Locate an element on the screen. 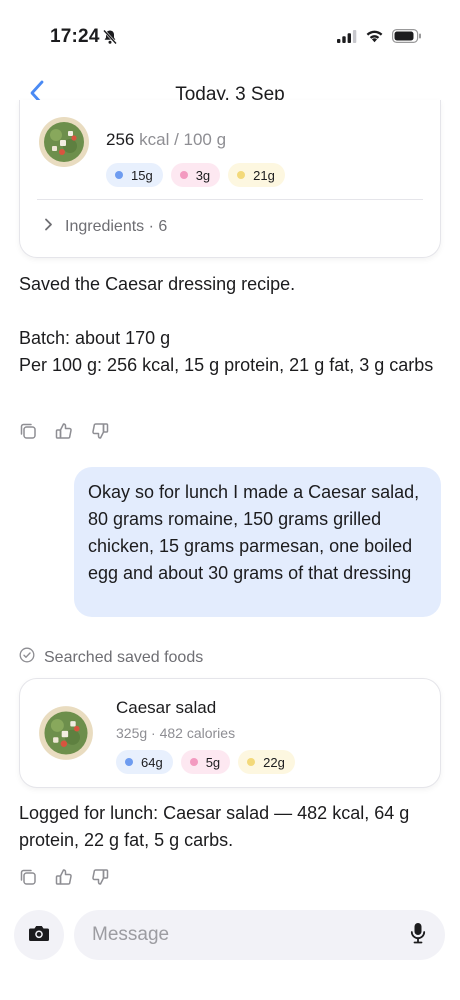 This screenshot has height=1000, width=460. status-icons is located at coordinates (379, 38).